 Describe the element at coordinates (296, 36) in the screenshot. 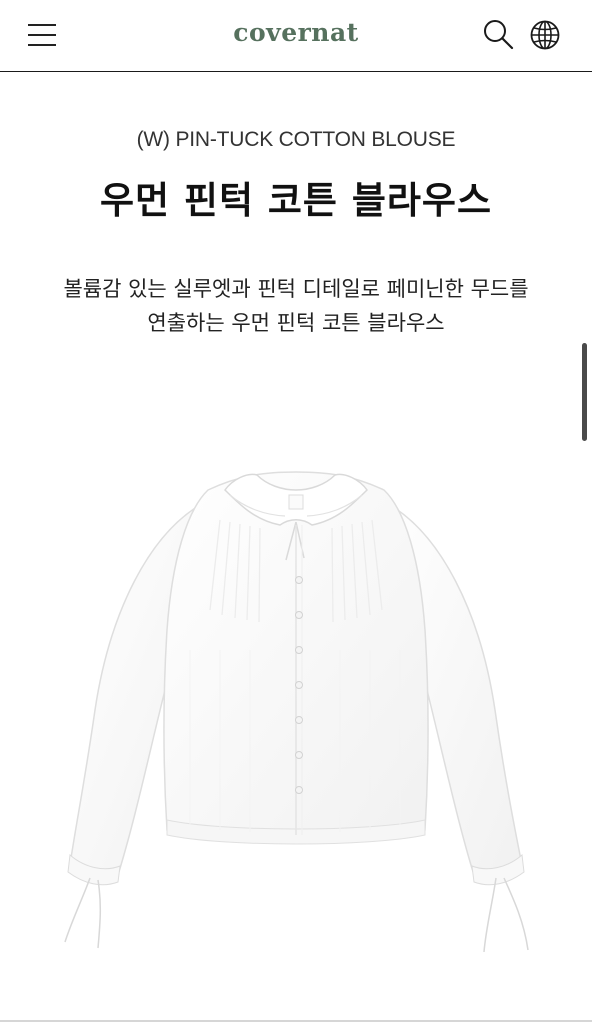

I see `site-header: covernat` at that location.